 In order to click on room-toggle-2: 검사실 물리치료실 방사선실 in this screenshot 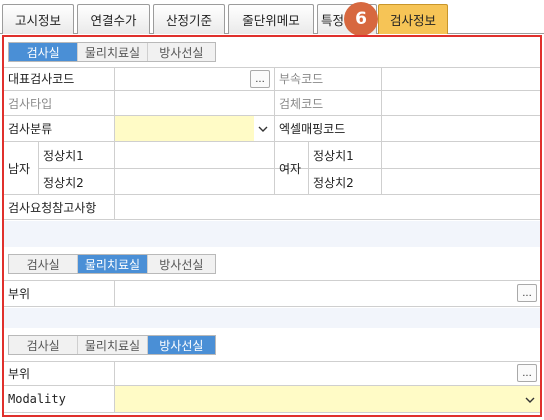, I will do `click(112, 264)`.